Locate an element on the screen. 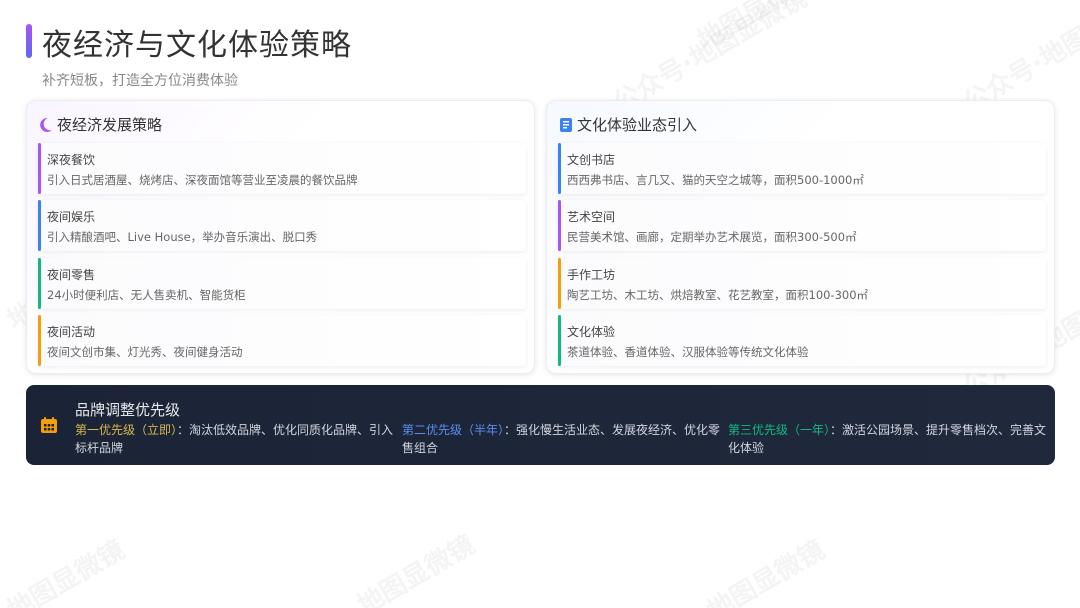  list-item: 文创书店 西西弗书店、言几又、猫的天空之城等，面积500-1000㎡ is located at coordinates (802, 168).